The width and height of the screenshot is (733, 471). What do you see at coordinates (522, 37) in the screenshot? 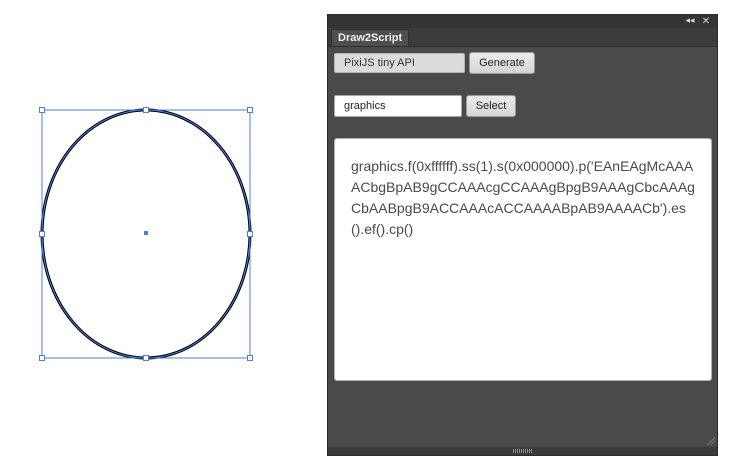
I see `panel-tab-strip: Draw2Script` at bounding box center [522, 37].